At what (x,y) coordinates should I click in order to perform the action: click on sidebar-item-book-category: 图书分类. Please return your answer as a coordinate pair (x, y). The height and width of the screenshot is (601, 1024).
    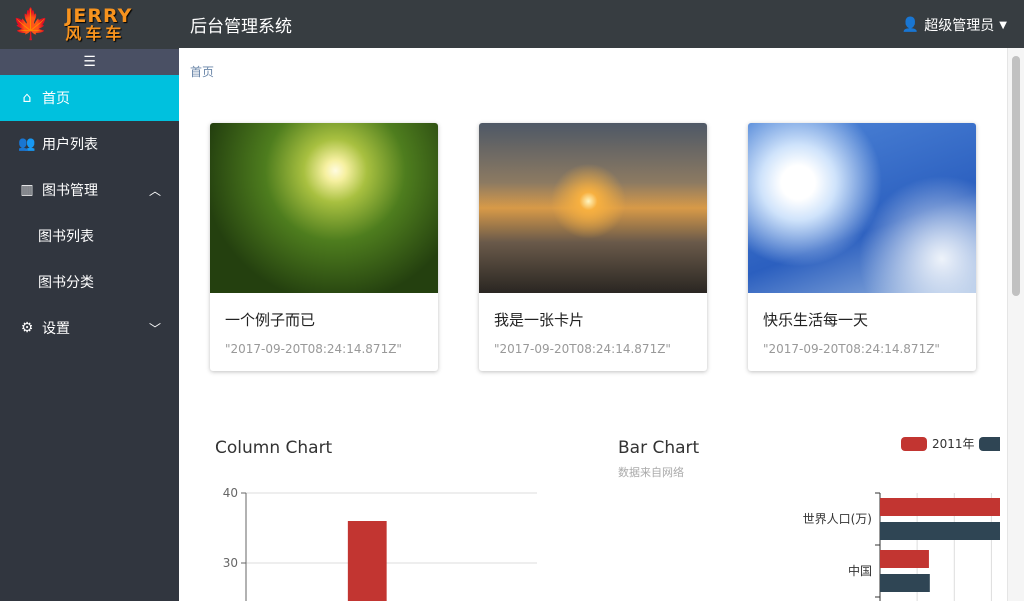
    Looking at the image, I should click on (89, 282).